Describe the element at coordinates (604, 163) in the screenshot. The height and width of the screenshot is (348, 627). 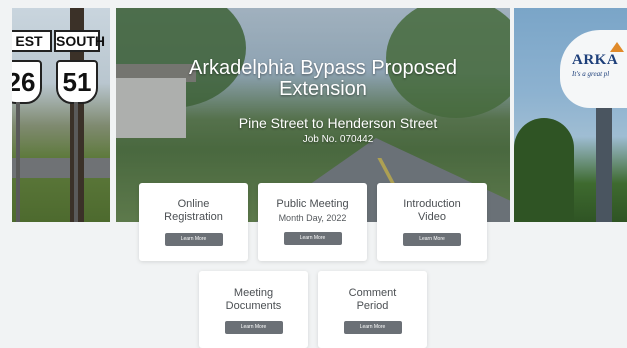
I see `water-tower-leg` at that location.